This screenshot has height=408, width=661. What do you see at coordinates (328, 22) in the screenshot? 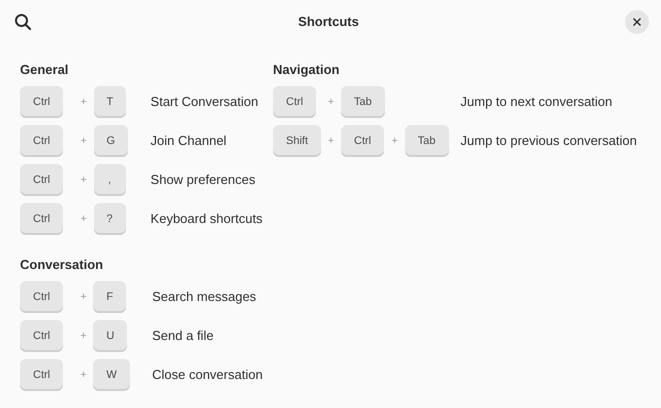
I see `window-title: Shortcuts` at bounding box center [328, 22].